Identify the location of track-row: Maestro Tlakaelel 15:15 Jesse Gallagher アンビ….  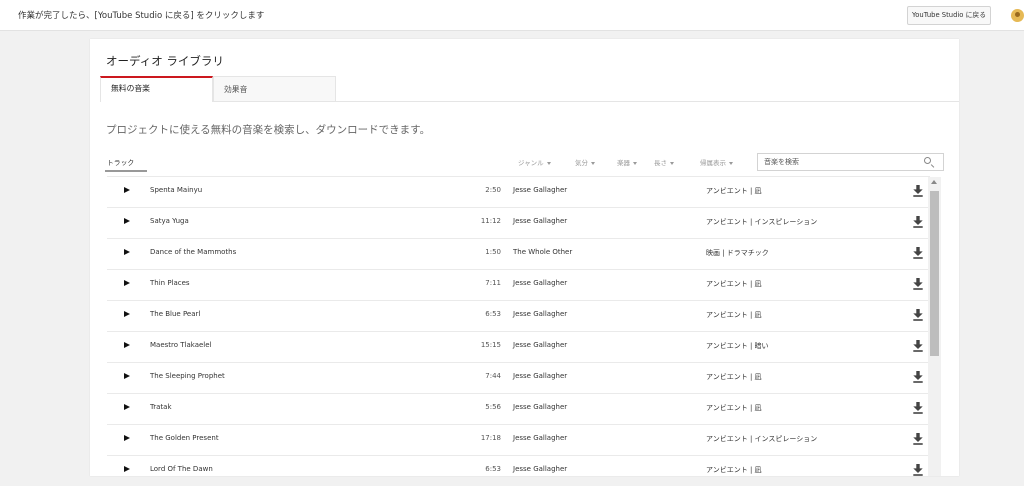
(518, 346).